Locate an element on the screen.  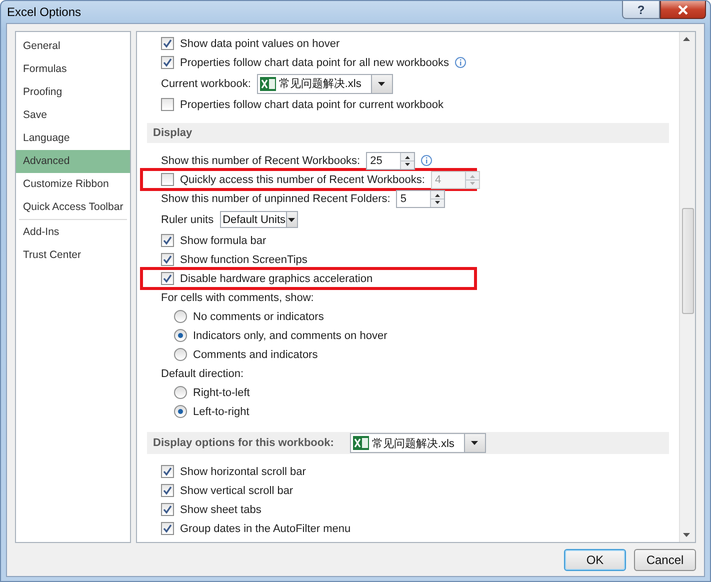
category-item: Add-Ins is located at coordinates (73, 232).